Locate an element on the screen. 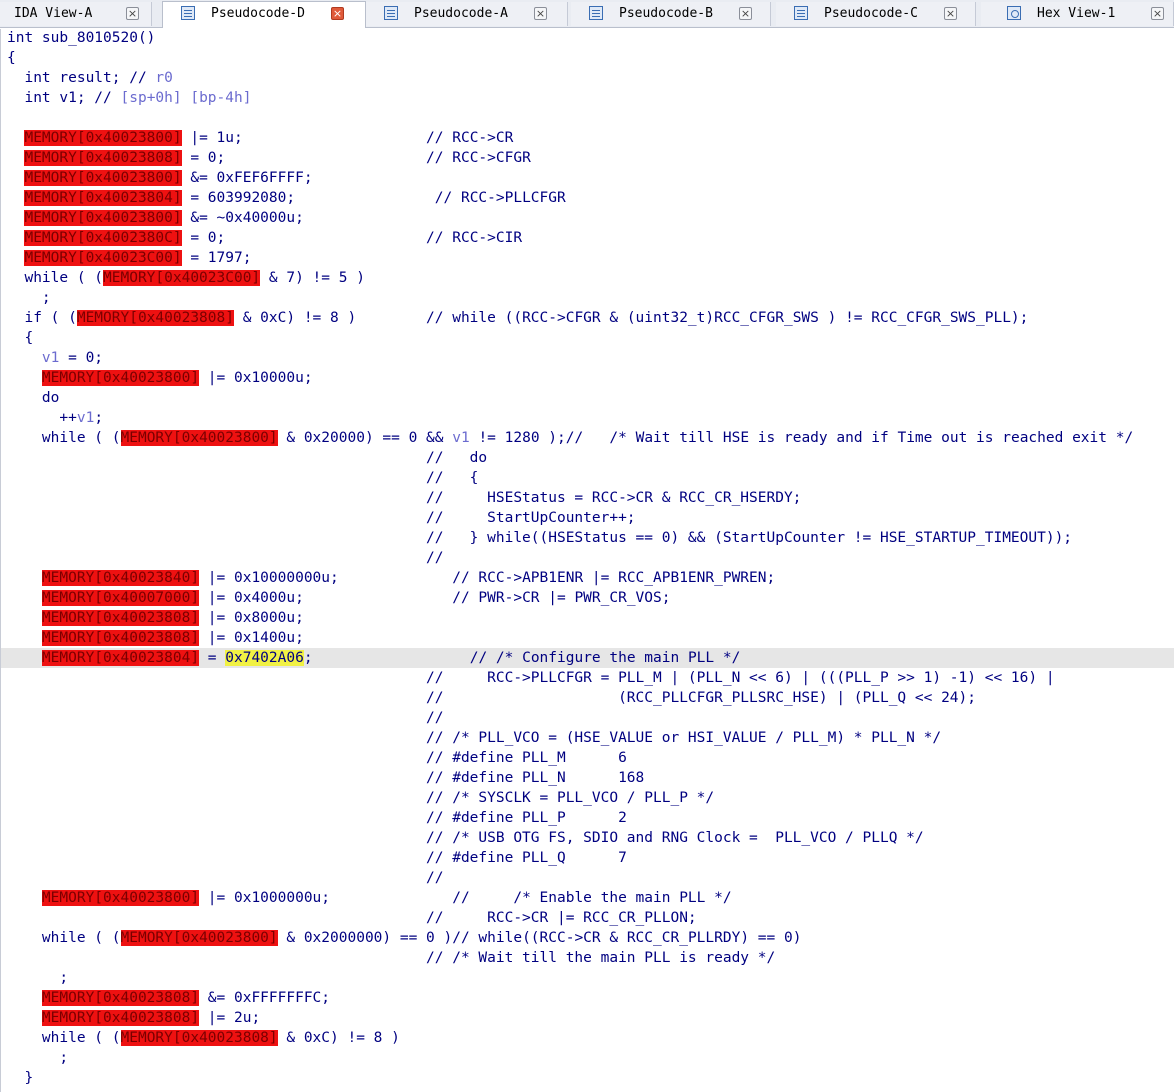 This screenshot has width=1174, height=1092. memory-reference: MEMORY[0x4002380C] is located at coordinates (103, 238).